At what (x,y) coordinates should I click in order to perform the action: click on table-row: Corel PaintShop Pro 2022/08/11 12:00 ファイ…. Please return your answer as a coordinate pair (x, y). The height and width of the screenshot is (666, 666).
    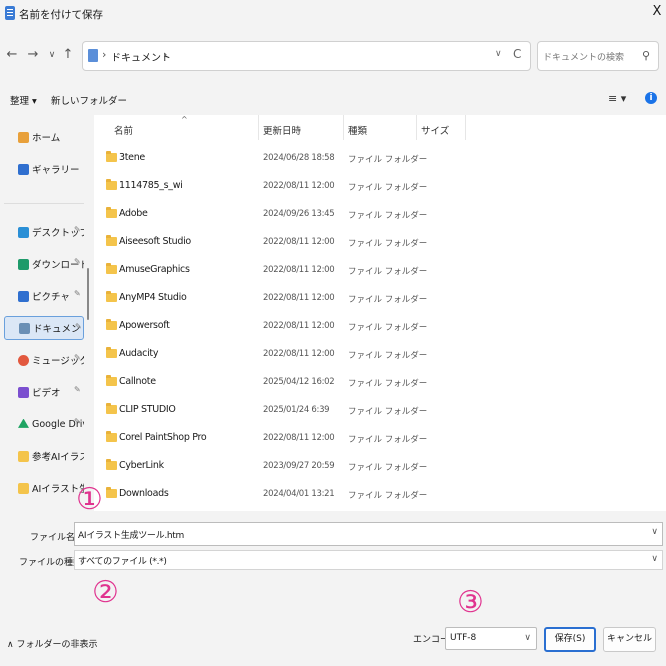
    Looking at the image, I should click on (380, 439).